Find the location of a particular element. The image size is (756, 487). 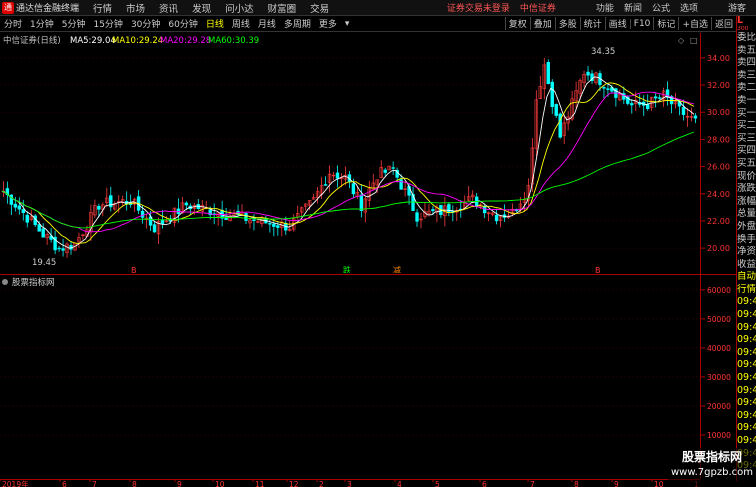

period-multi: 多周期 is located at coordinates (297, 23).